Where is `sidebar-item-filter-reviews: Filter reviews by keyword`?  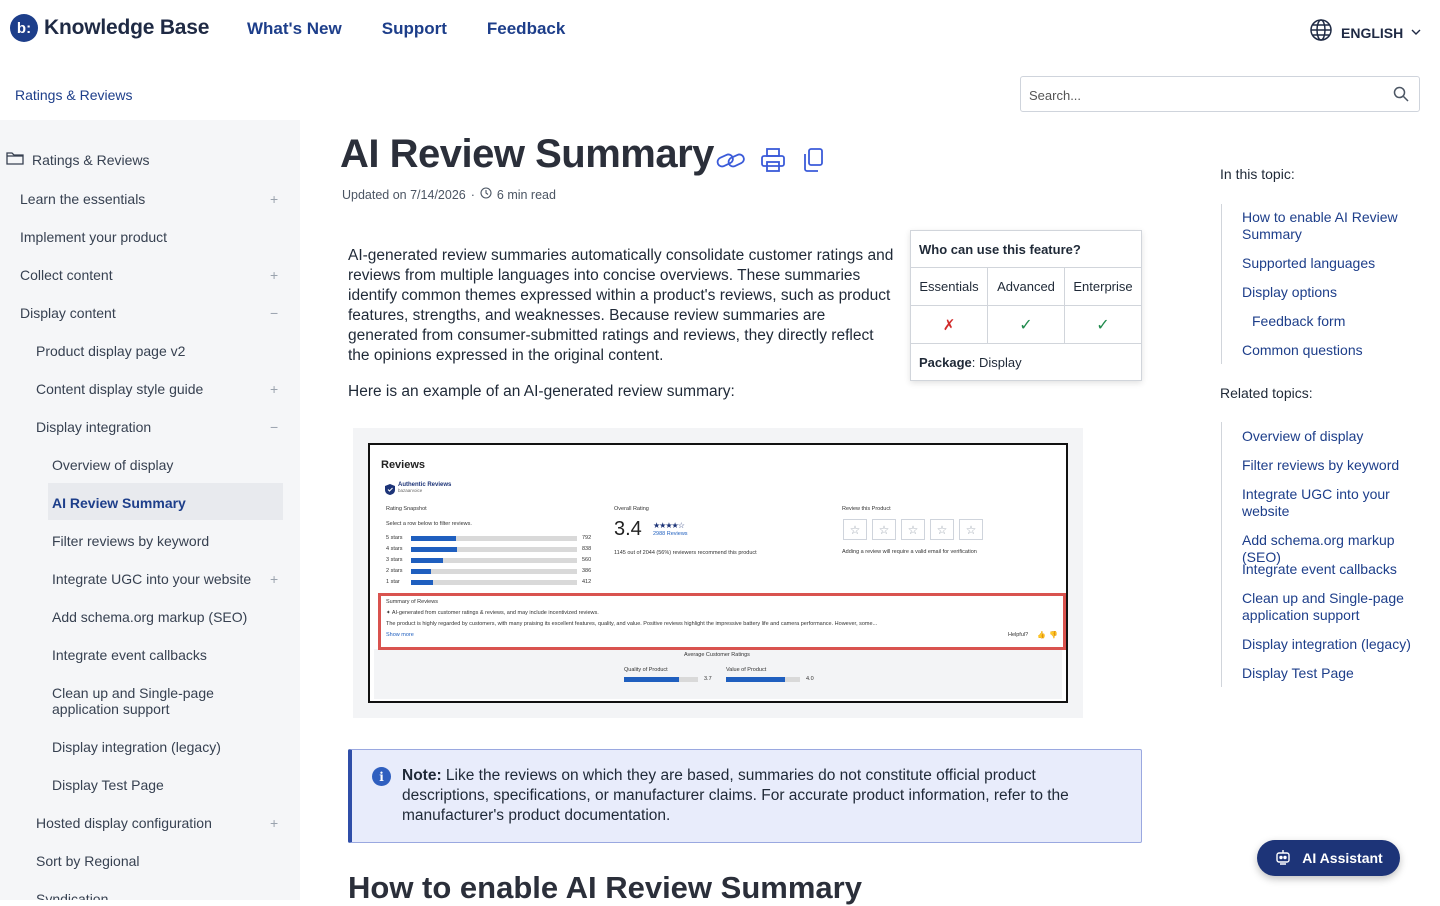 sidebar-item-filter-reviews: Filter reviews by keyword is located at coordinates (130, 541).